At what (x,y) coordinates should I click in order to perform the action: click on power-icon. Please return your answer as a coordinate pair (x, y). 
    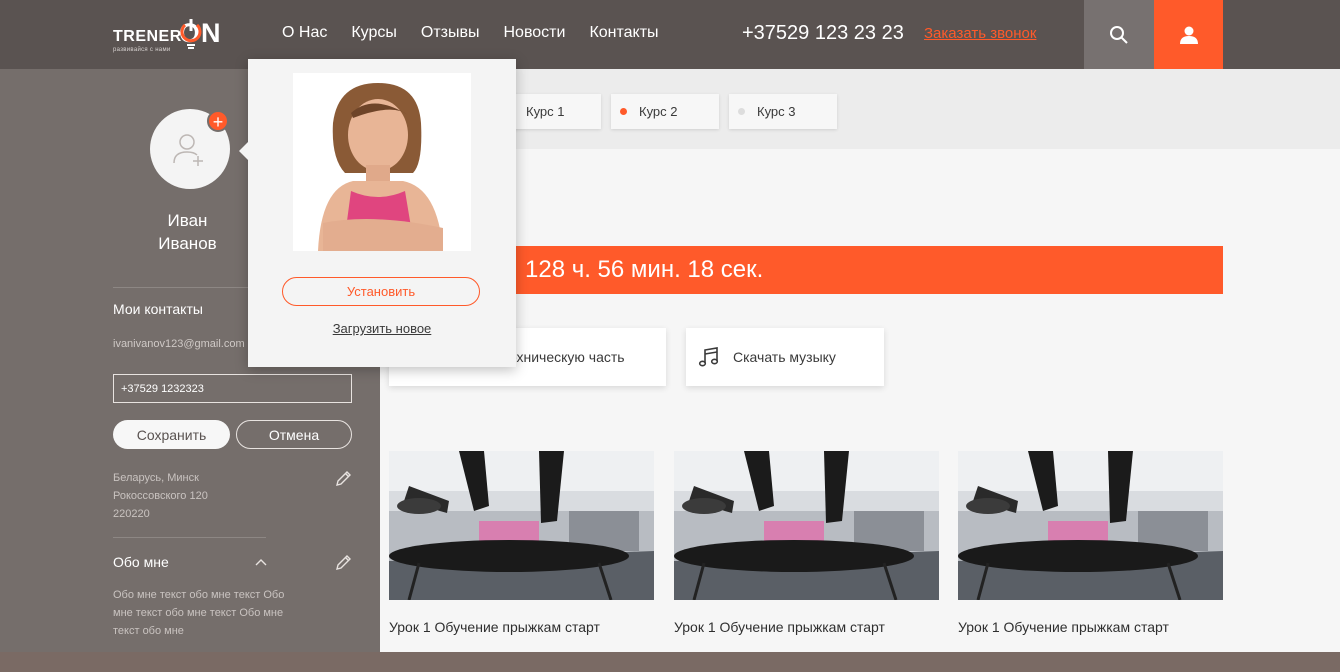
    Looking at the image, I should click on (191, 34).